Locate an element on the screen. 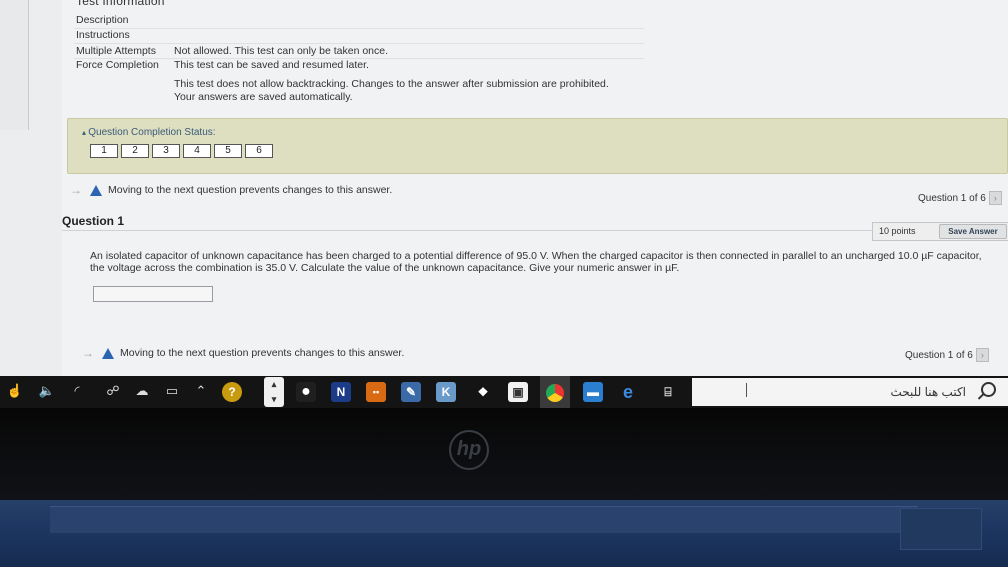 This screenshot has width=1008, height=567. chrome-icon is located at coordinates (555, 392).